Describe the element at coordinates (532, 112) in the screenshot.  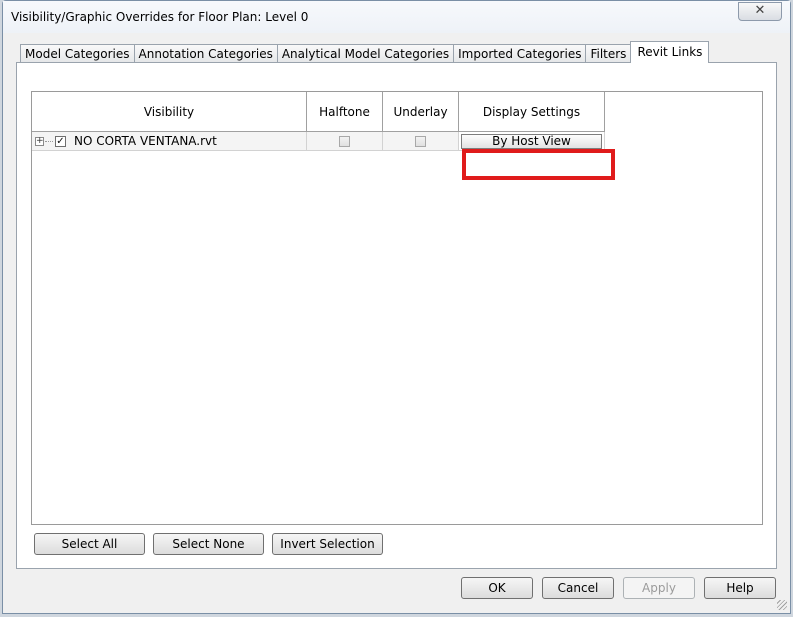
I see `column-header-display-settings: Display Settings` at that location.